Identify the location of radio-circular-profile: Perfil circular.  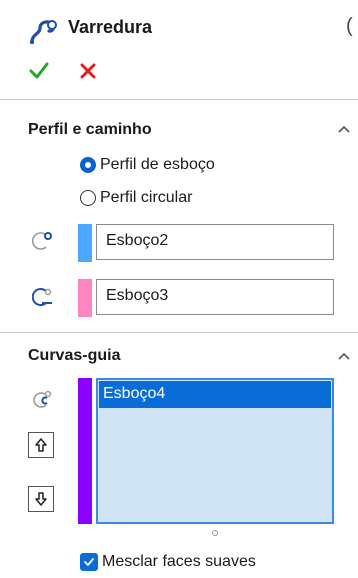
(136, 198).